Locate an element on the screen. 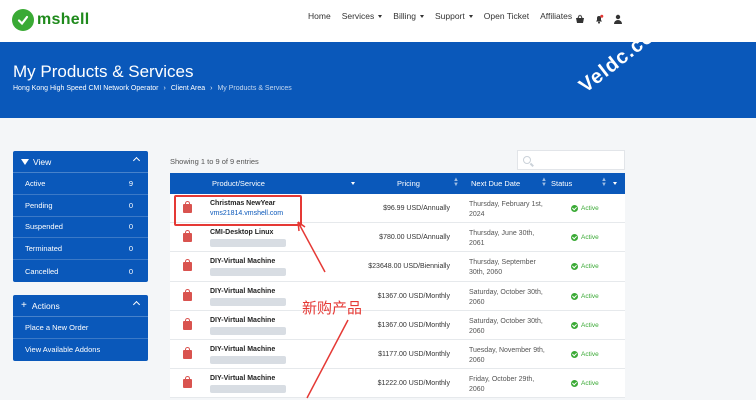 The height and width of the screenshot is (400, 756). annotation-arrow-up is located at coordinates (311, 247).